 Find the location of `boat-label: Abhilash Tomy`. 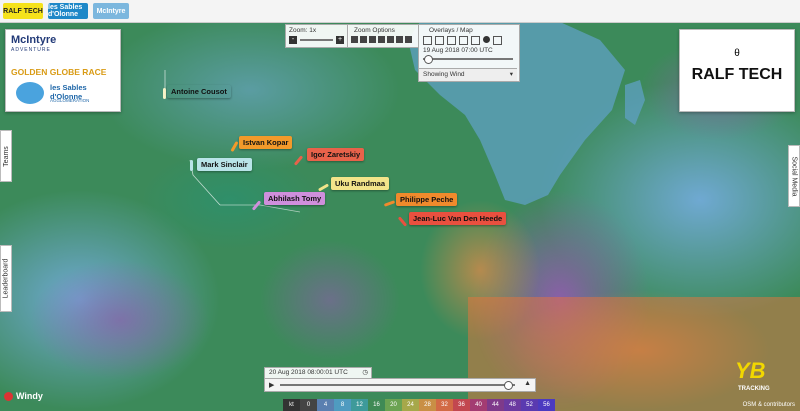

boat-label: Abhilash Tomy is located at coordinates (295, 198).